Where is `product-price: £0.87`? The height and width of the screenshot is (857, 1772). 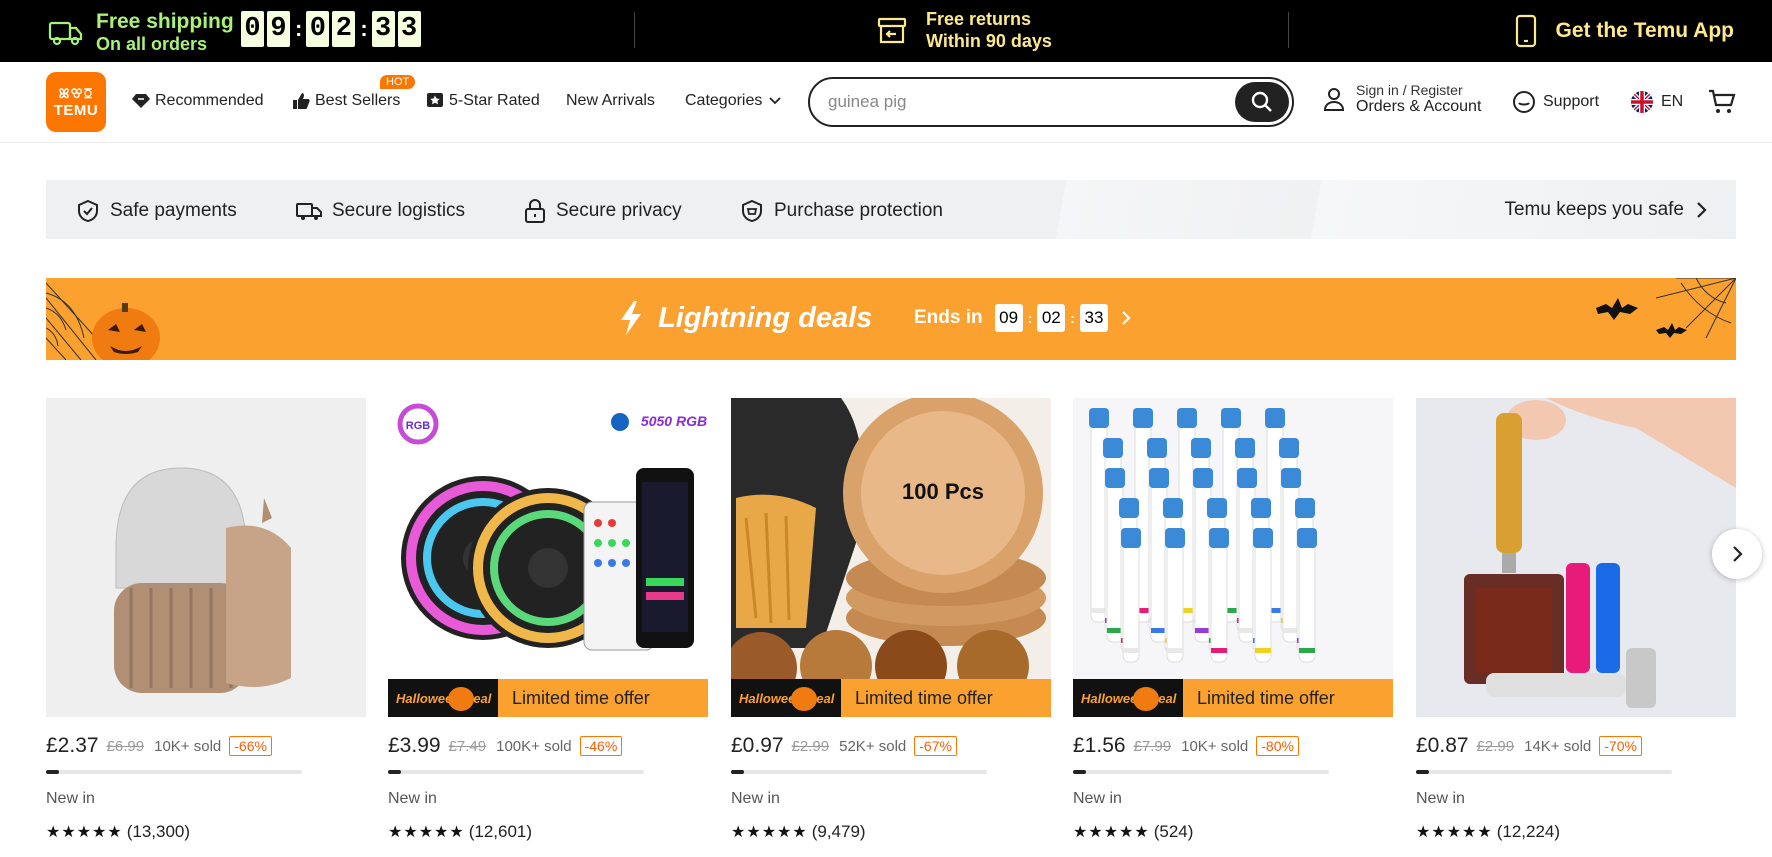
product-price: £0.87 is located at coordinates (1442, 745).